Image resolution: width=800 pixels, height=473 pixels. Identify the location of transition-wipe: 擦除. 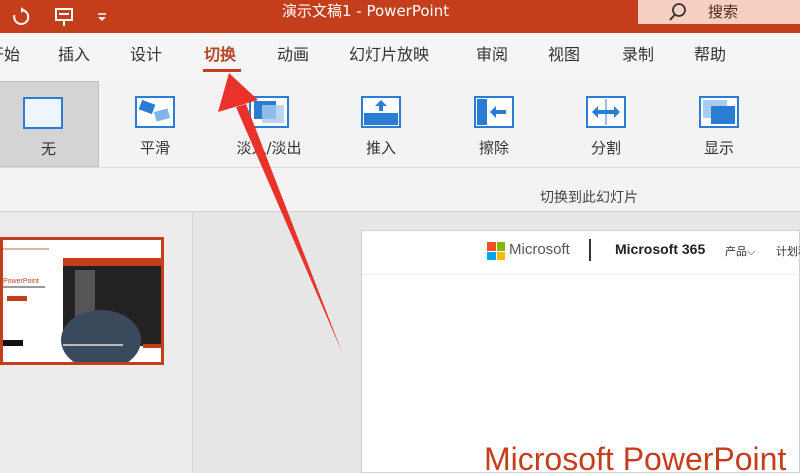
(494, 124).